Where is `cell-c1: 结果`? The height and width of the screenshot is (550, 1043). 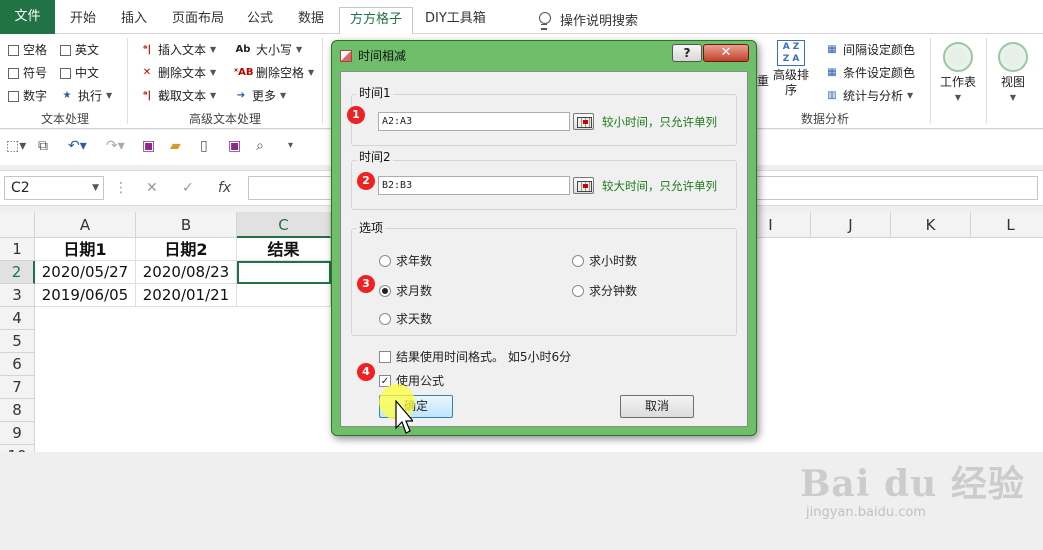
cell-c1: 结果 is located at coordinates (284, 249).